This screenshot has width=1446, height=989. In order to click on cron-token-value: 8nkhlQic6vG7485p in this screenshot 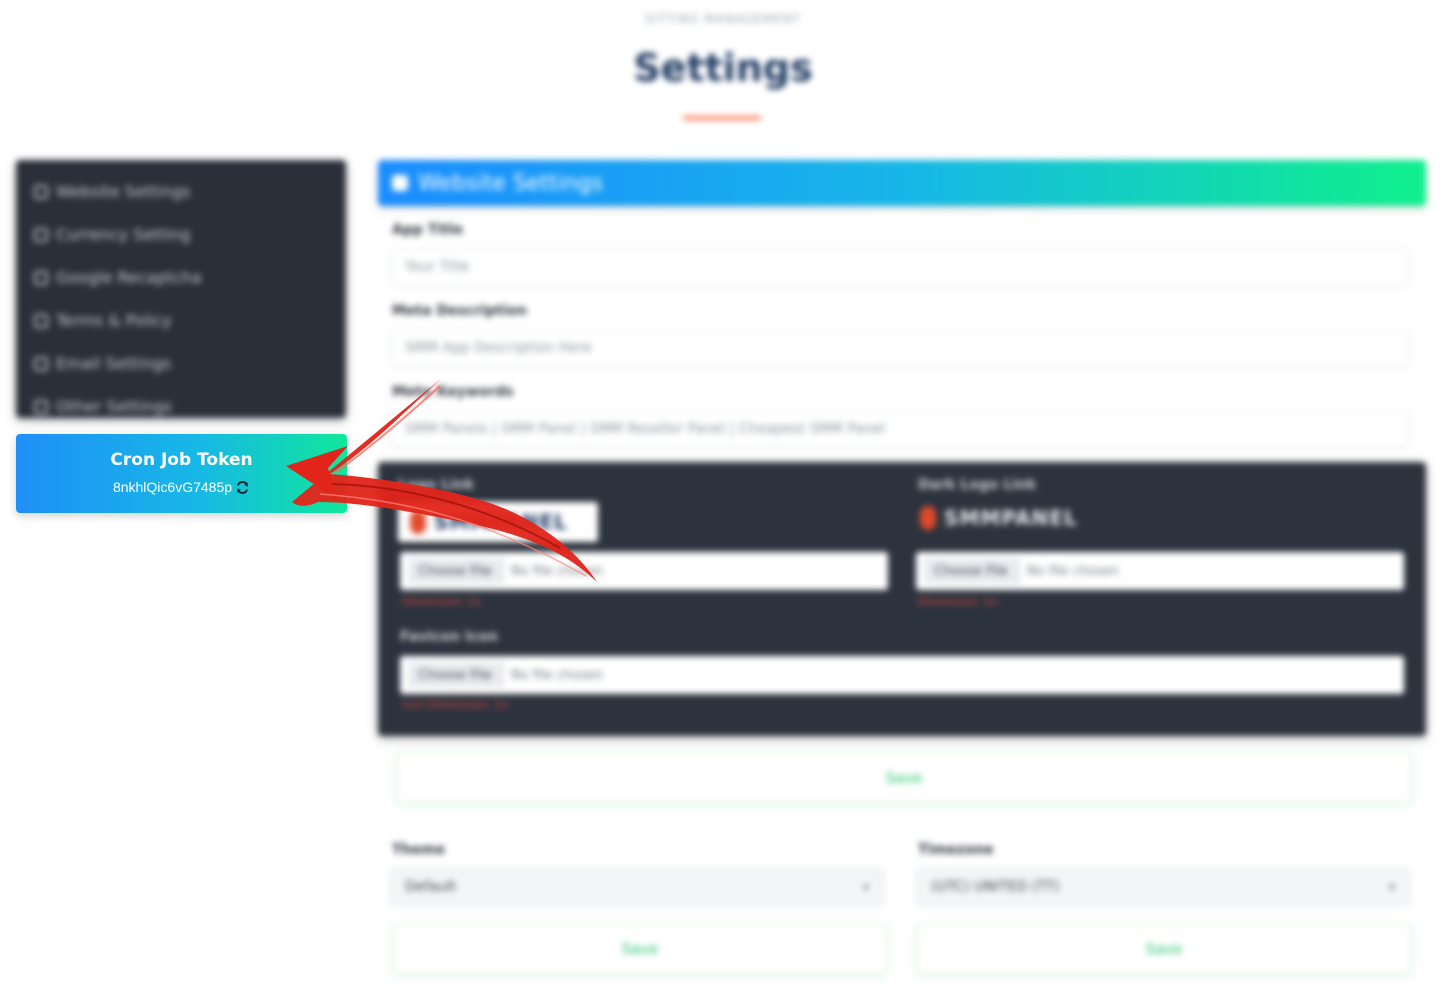, I will do `click(172, 487)`.